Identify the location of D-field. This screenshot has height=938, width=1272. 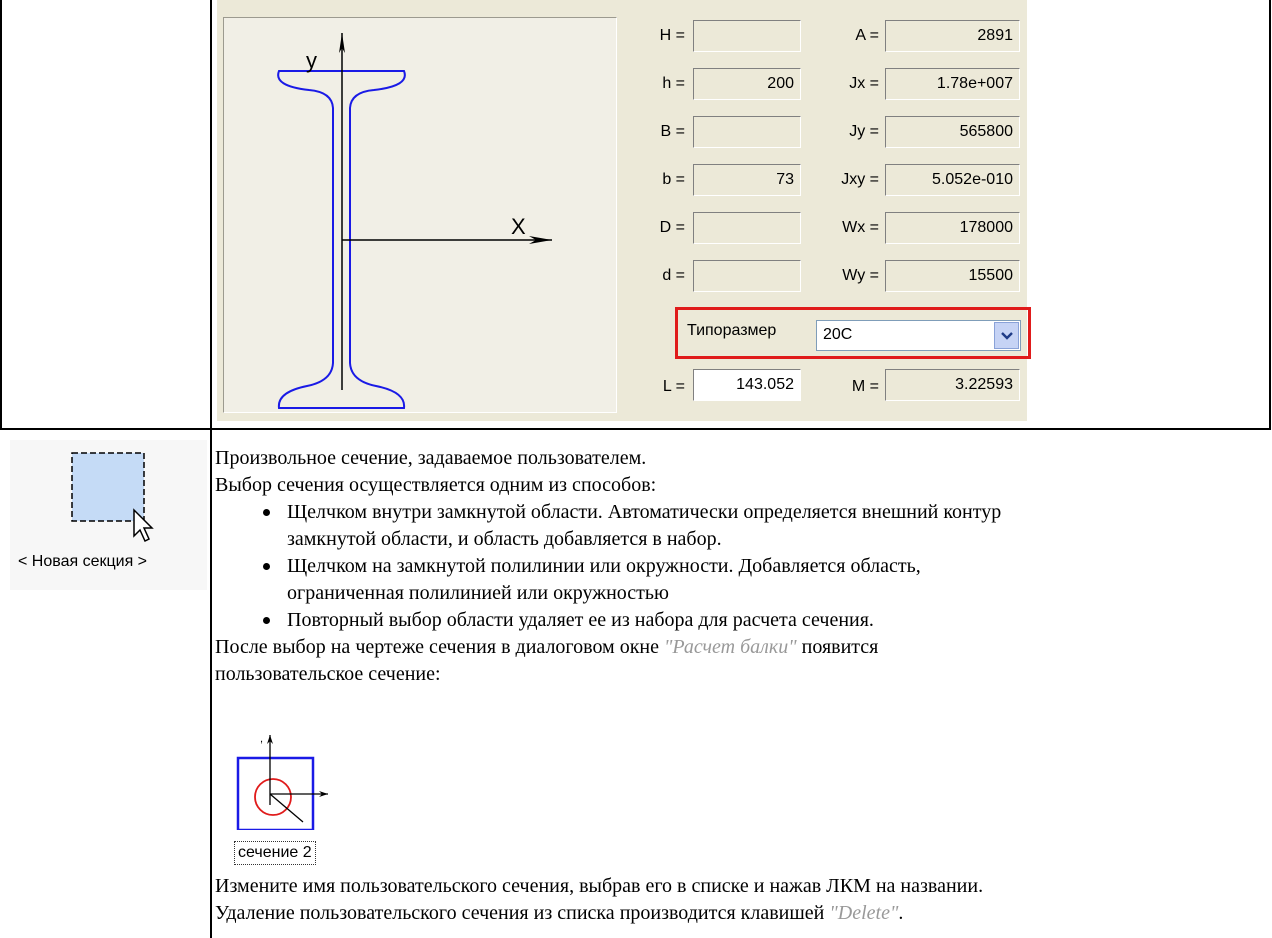
(747, 228).